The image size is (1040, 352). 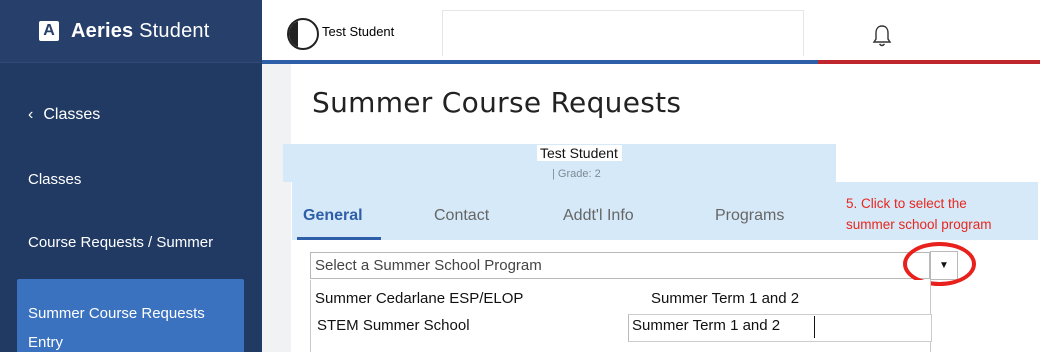 What do you see at coordinates (576, 174) in the screenshot?
I see `student-grade: | Grade: 2` at bounding box center [576, 174].